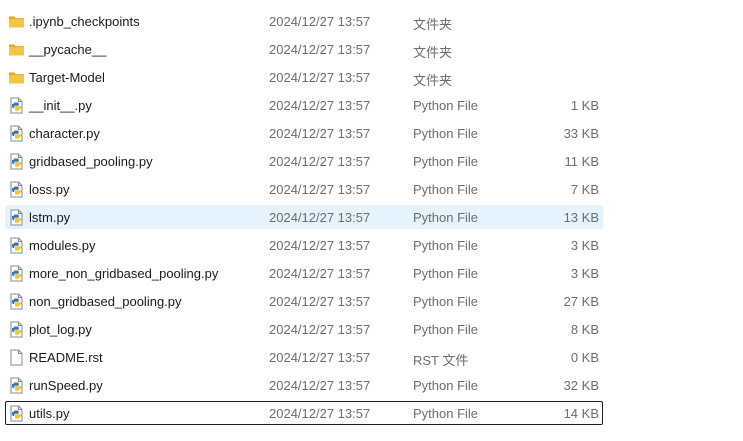  I want to click on file-size: 14 KB, so click(581, 413).